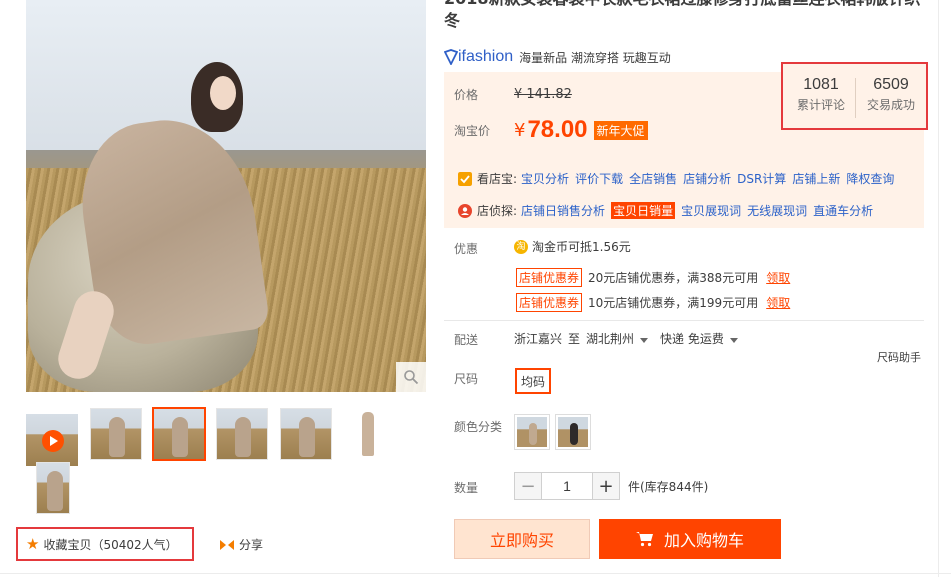  Describe the element at coordinates (465, 178) in the screenshot. I see `shop-tool-icon` at that location.